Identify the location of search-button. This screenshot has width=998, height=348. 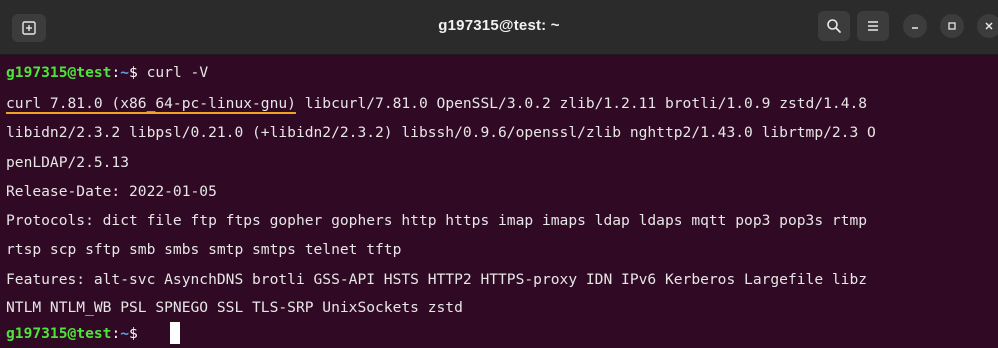
(834, 26).